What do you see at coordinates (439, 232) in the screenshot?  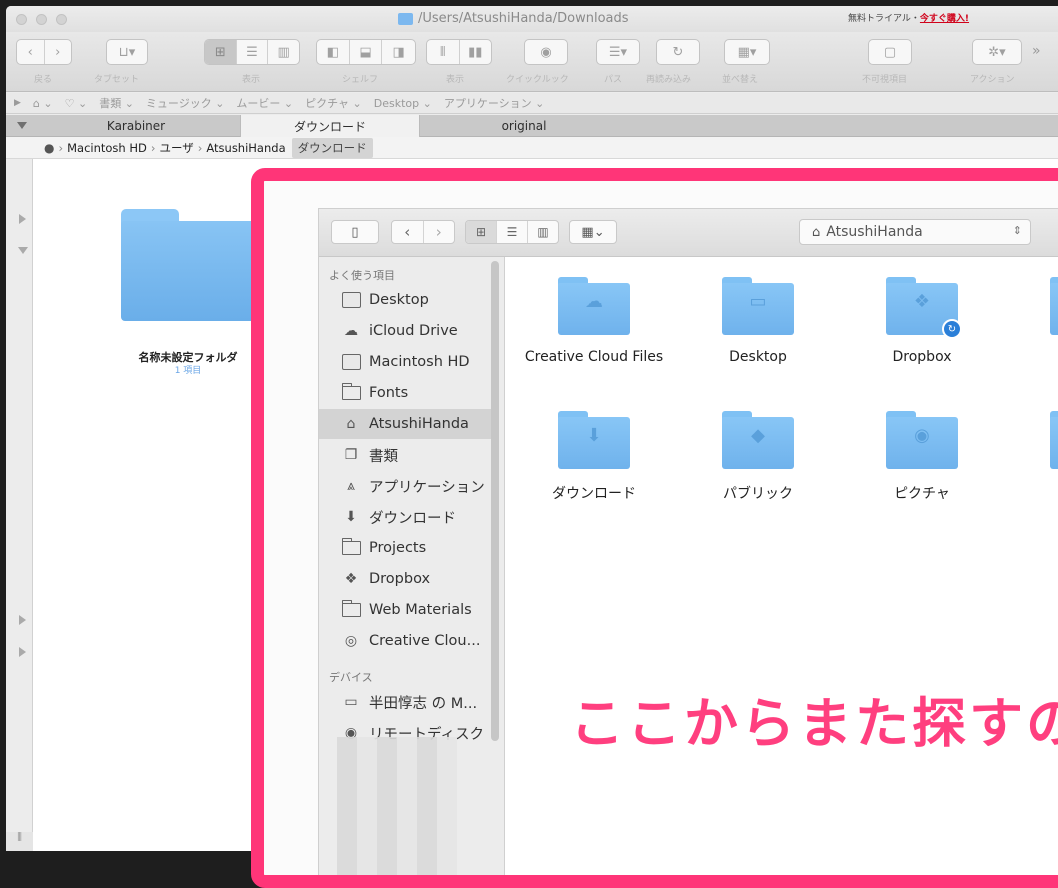 I see `inner-forward-button: ›` at bounding box center [439, 232].